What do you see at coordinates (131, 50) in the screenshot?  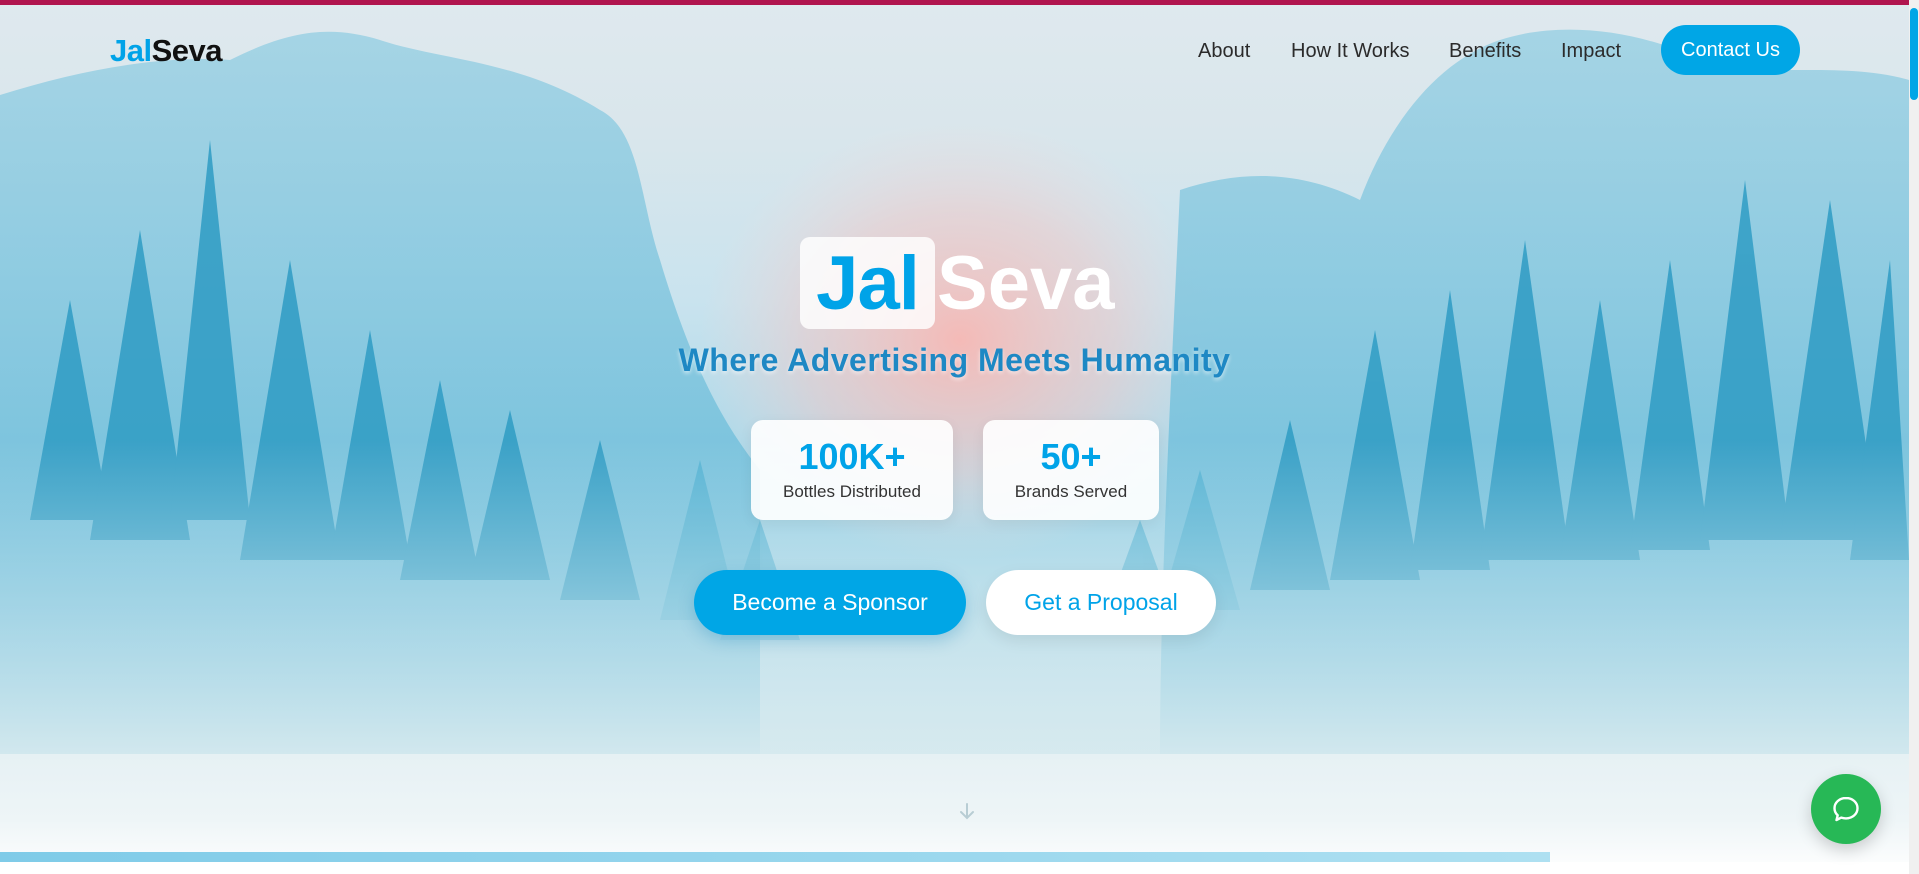 I see `logo-text-jal: Jal` at bounding box center [131, 50].